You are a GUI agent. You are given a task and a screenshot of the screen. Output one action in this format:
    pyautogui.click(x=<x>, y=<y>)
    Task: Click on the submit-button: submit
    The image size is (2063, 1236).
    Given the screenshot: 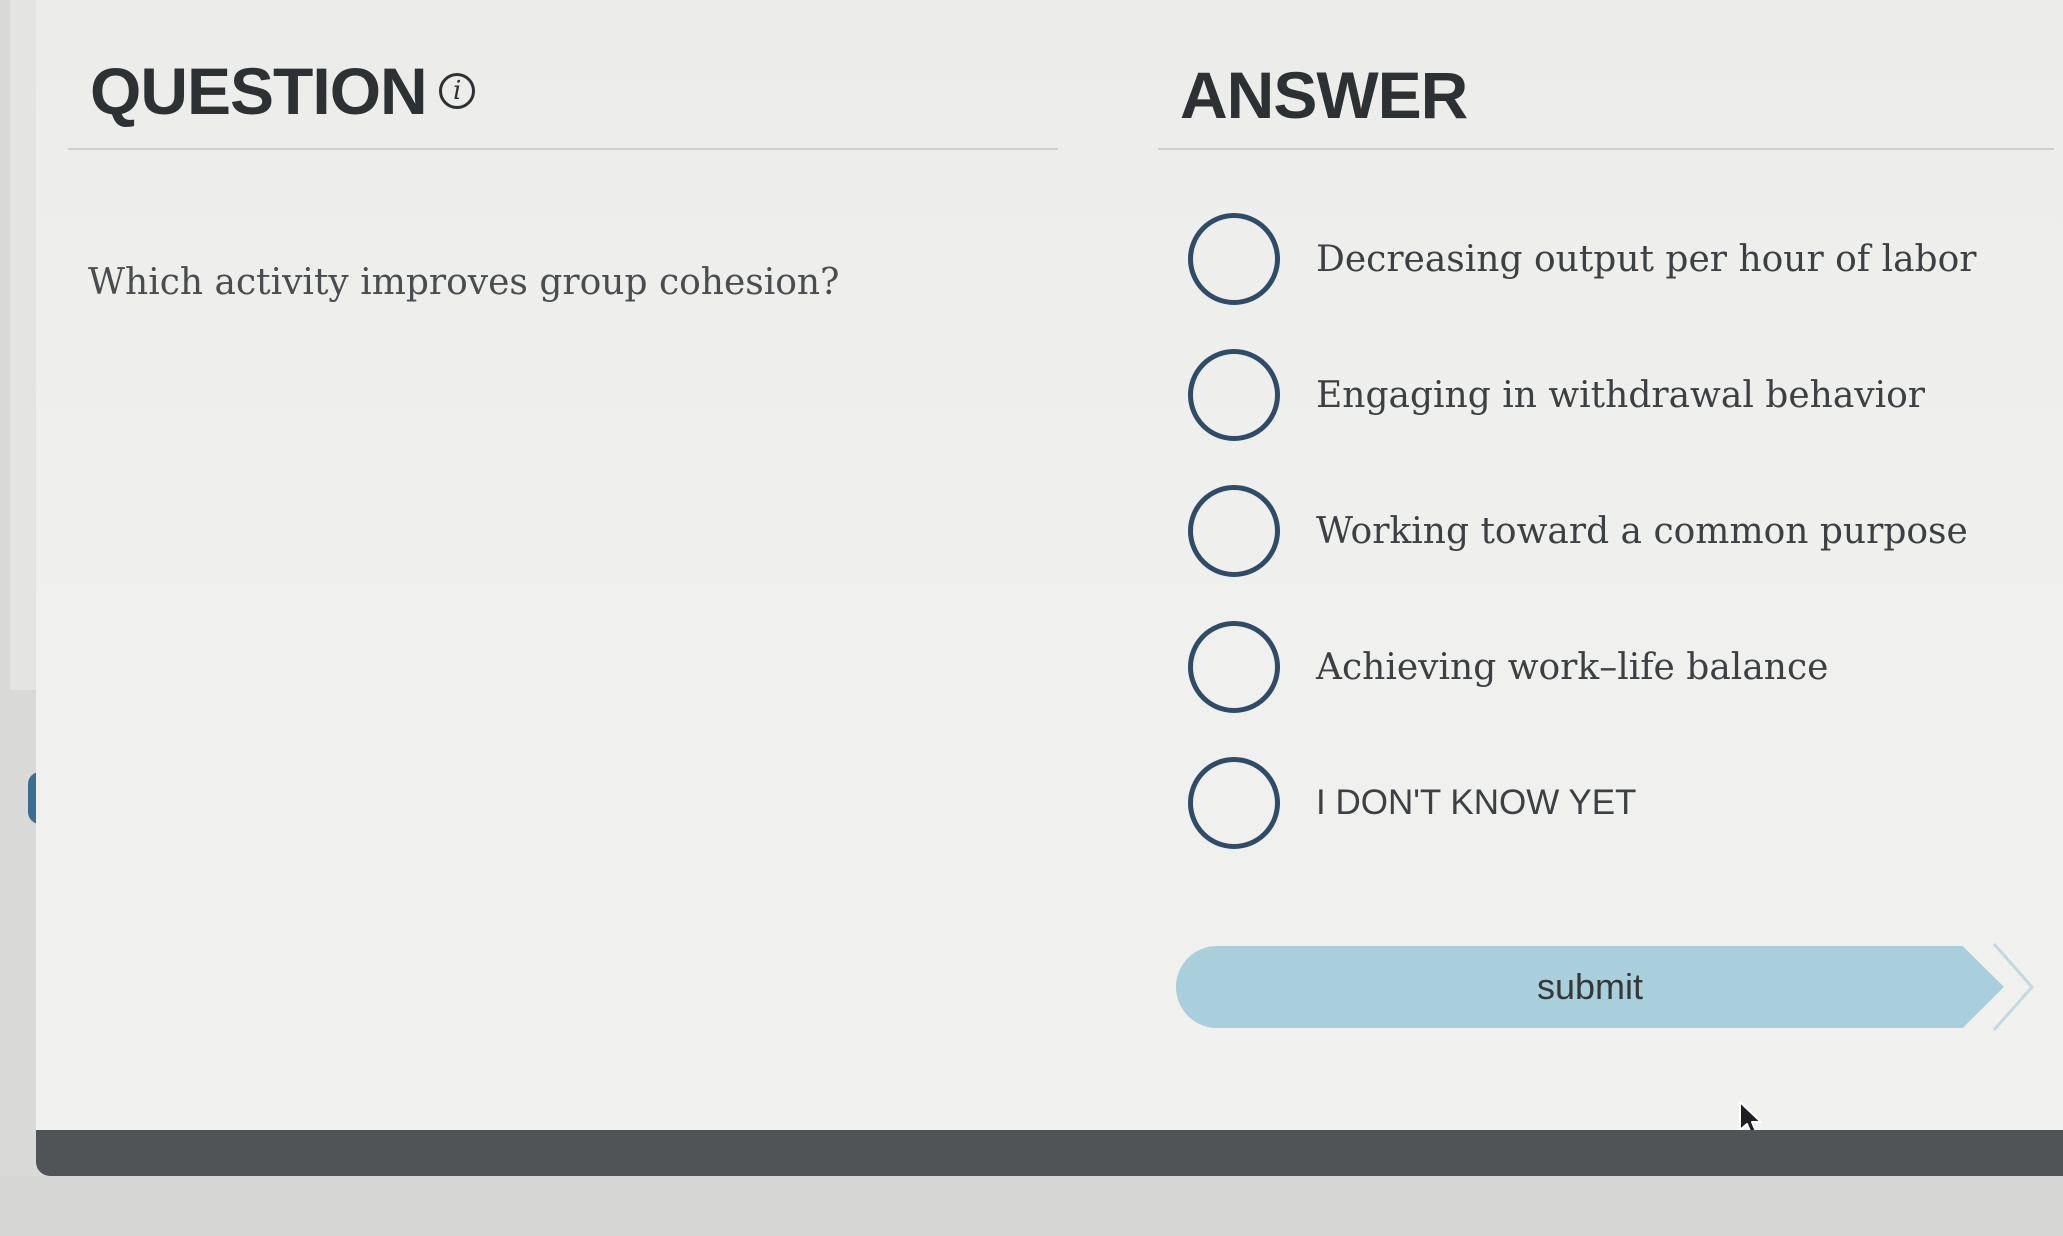 What is the action you would take?
    pyautogui.click(x=1590, y=987)
    